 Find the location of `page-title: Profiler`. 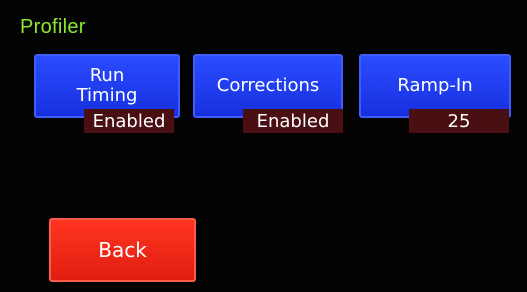

page-title: Profiler is located at coordinates (53, 27).